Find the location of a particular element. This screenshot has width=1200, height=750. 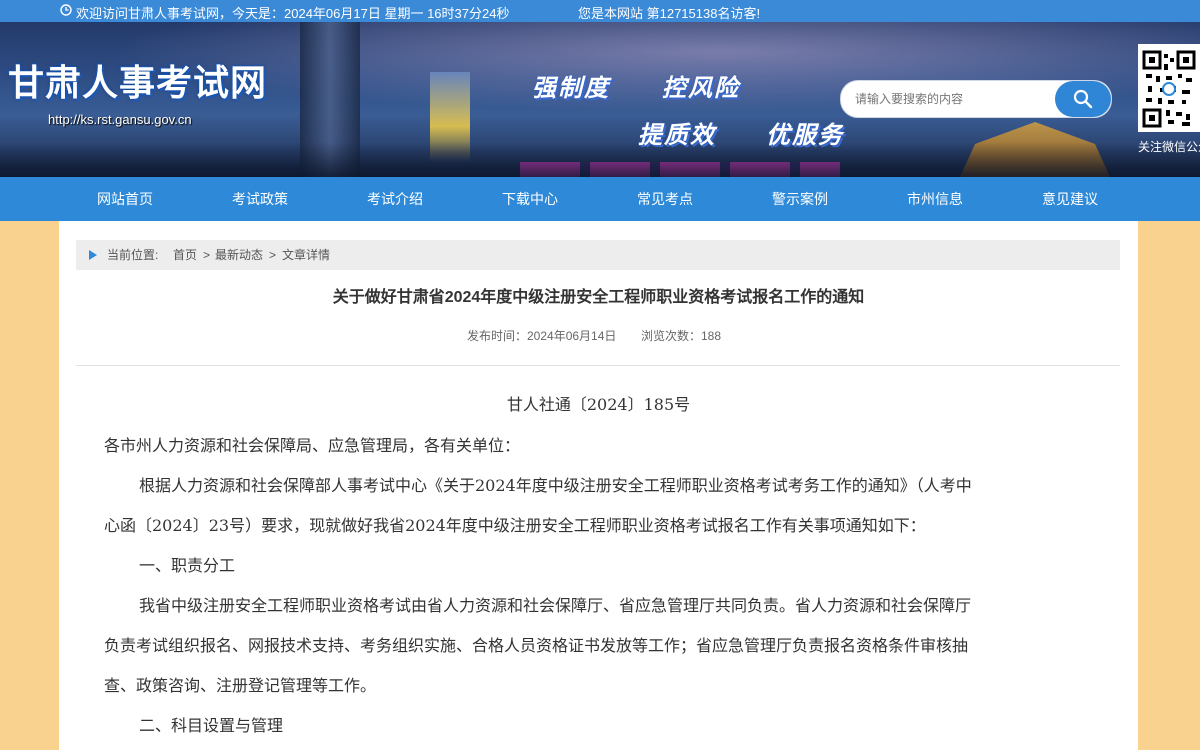

slogan-1: 强制度 is located at coordinates (571, 87).